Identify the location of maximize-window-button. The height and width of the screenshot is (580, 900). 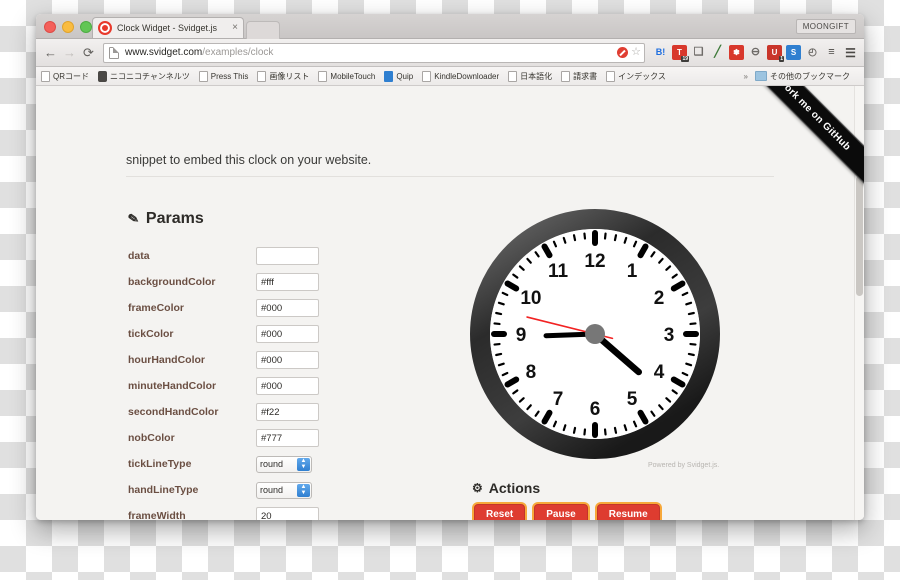
(86, 27).